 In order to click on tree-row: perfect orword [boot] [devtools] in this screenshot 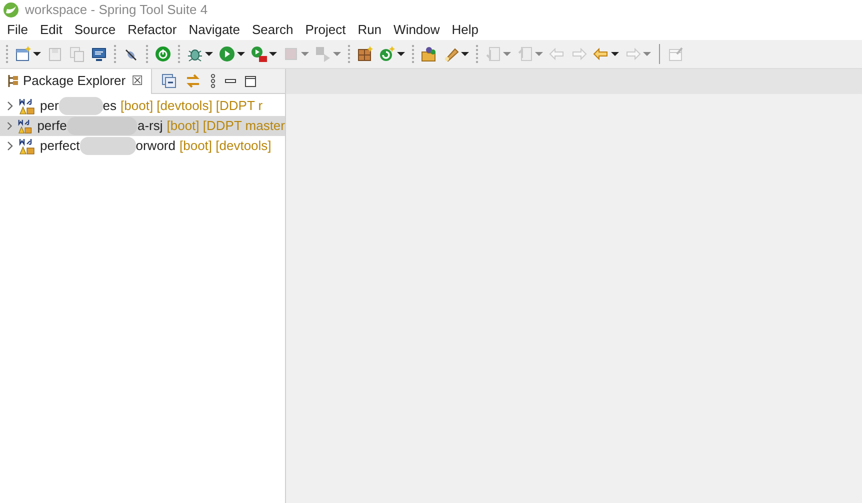, I will do `click(142, 146)`.